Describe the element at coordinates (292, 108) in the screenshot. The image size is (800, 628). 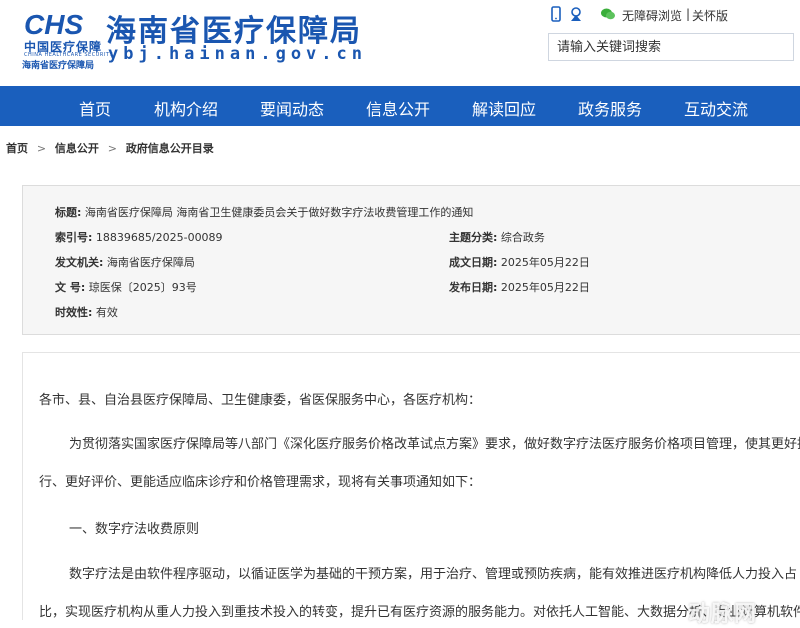
I see `nav-news: 要闻动态` at that location.